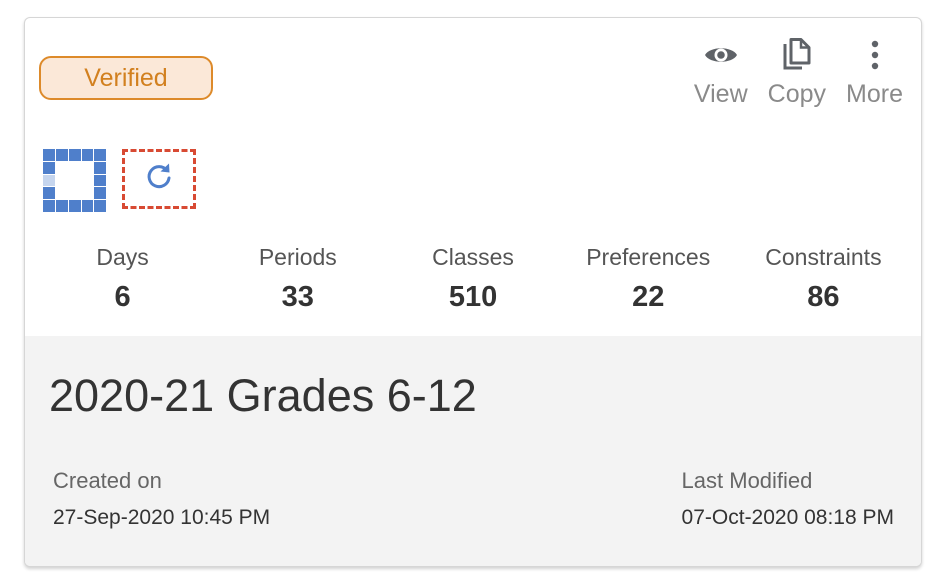 This screenshot has height=582, width=944. I want to click on view-button: View, so click(721, 72).